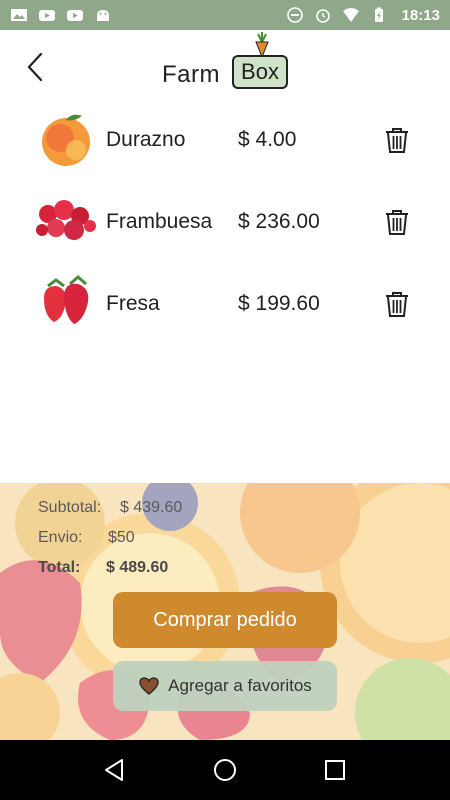  I want to click on do-not-disturb-icon, so click(294, 15).